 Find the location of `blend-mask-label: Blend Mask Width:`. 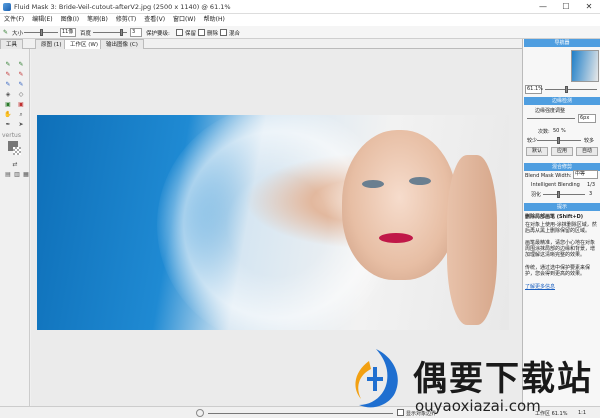

blend-mask-label: Blend Mask Width: is located at coordinates (548, 176).